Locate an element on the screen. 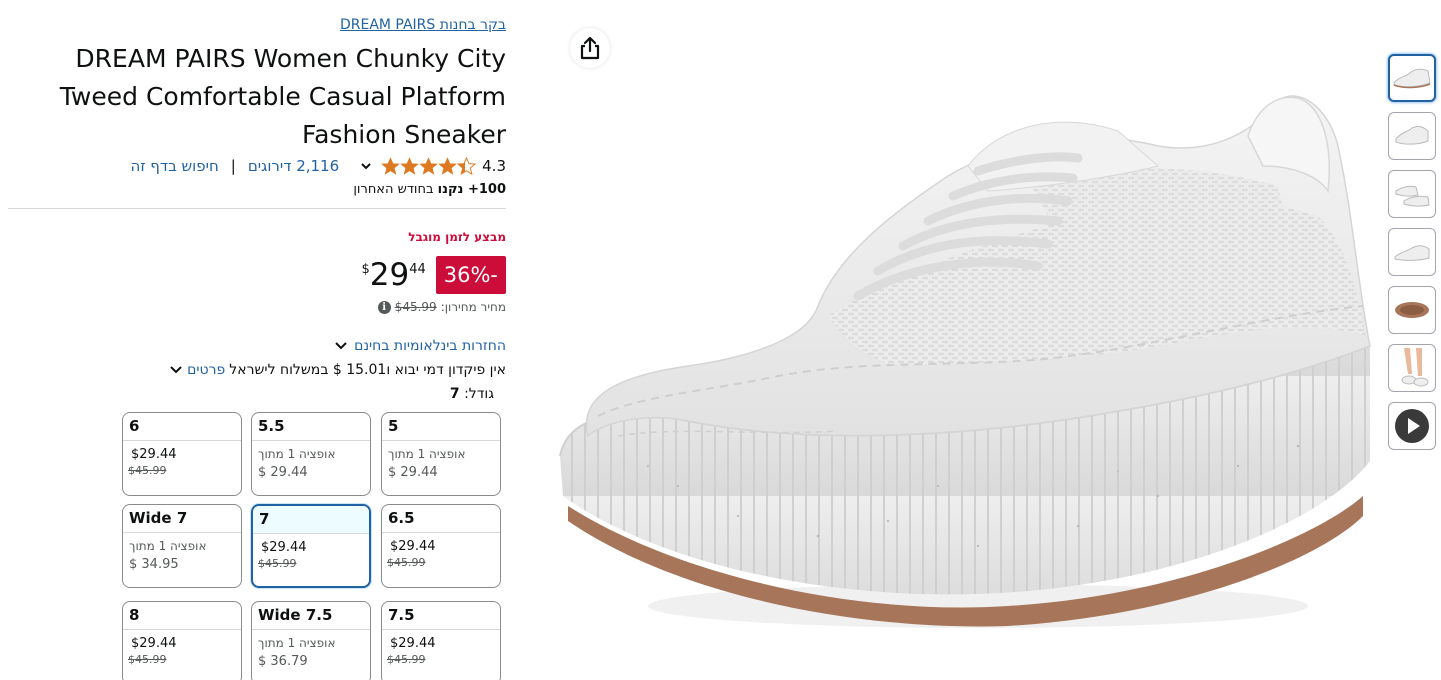 The width and height of the screenshot is (1441, 680). size-label-text: גודל: is located at coordinates (479, 394).